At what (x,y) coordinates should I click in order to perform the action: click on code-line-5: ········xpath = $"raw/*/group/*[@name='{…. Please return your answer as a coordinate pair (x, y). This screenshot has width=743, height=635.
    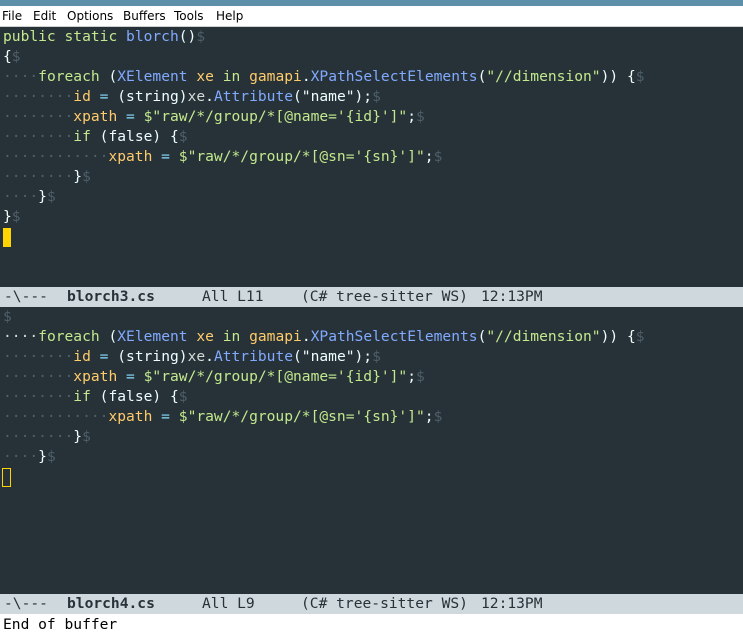
    Looking at the image, I should click on (214, 116).